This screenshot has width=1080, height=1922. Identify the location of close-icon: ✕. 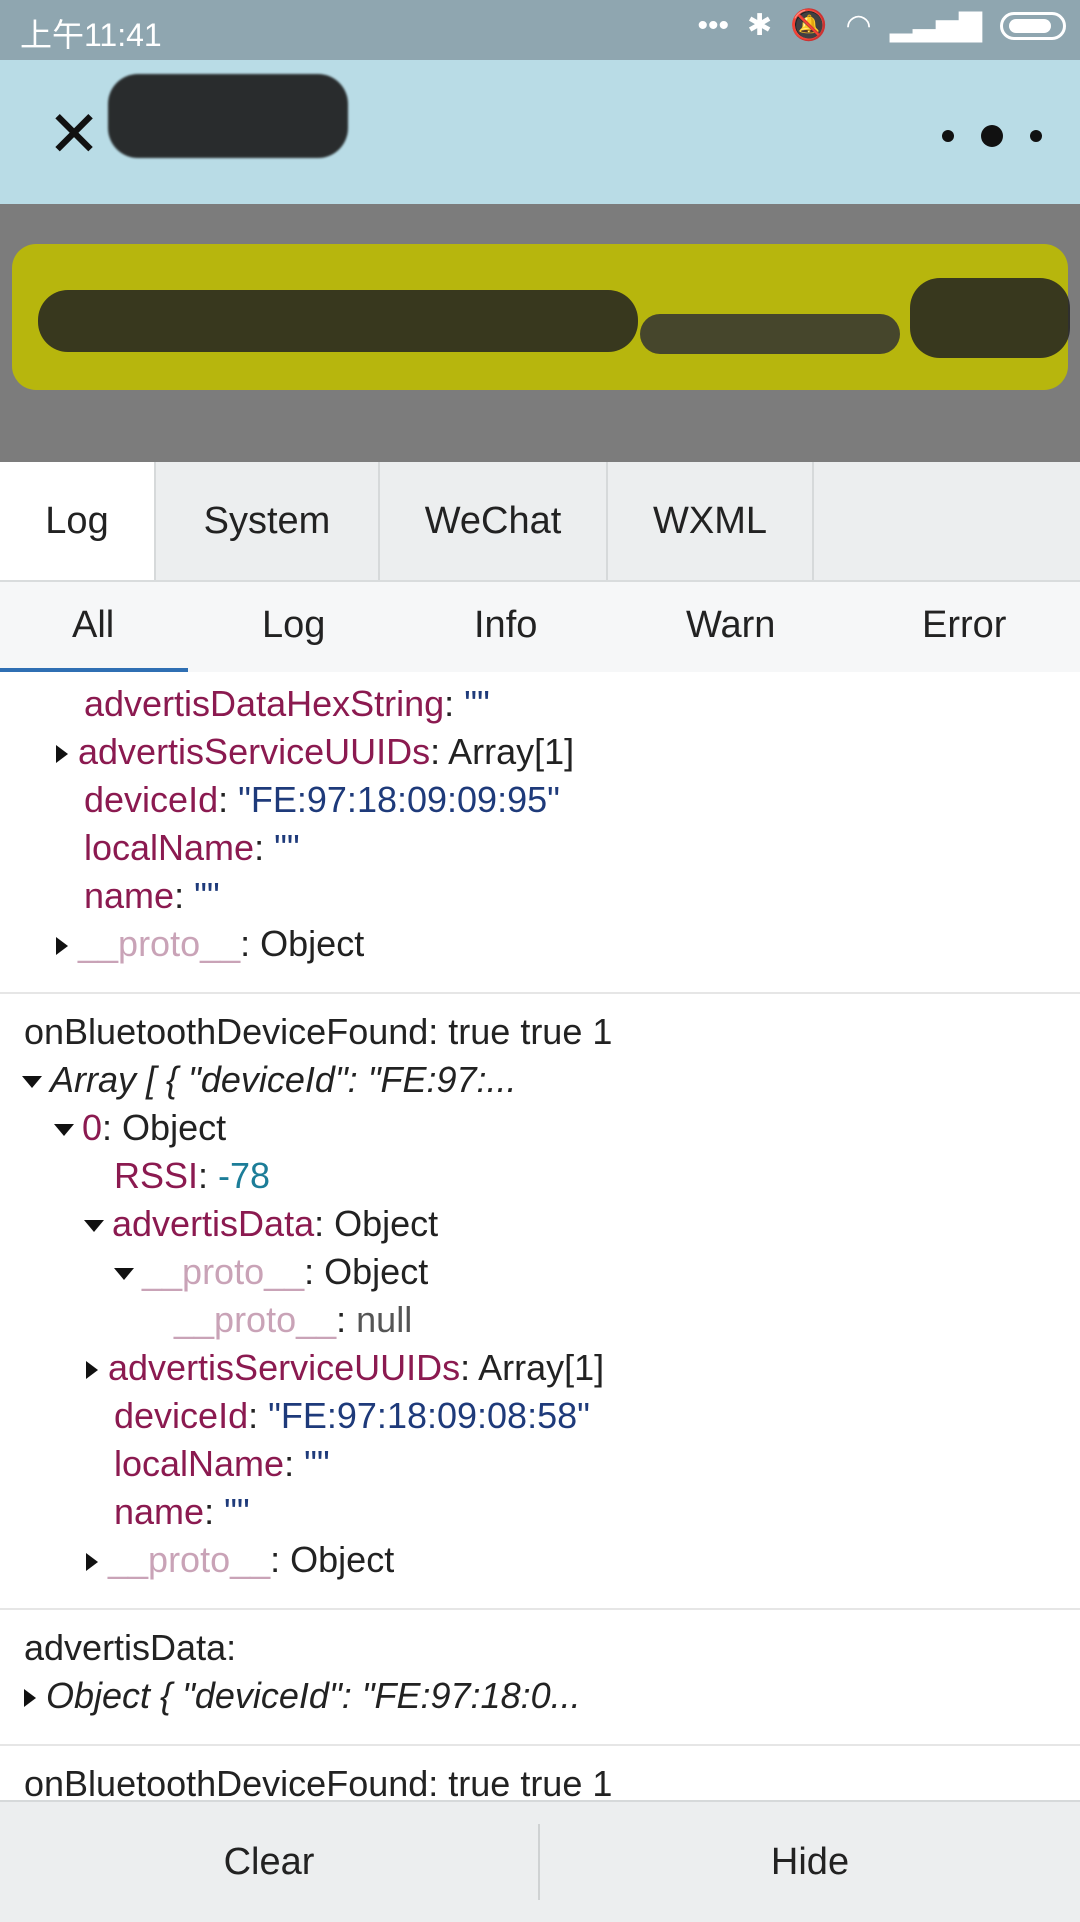
(74, 134).